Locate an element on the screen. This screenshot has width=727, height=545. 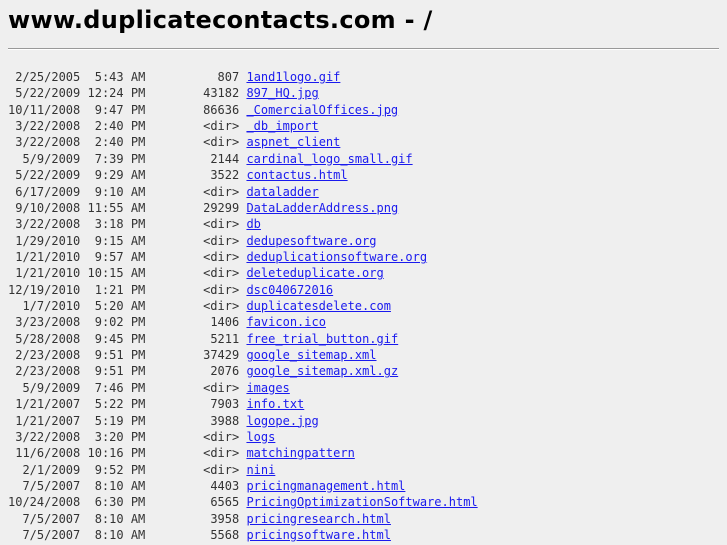
file-link: dataladder is located at coordinates (282, 192).